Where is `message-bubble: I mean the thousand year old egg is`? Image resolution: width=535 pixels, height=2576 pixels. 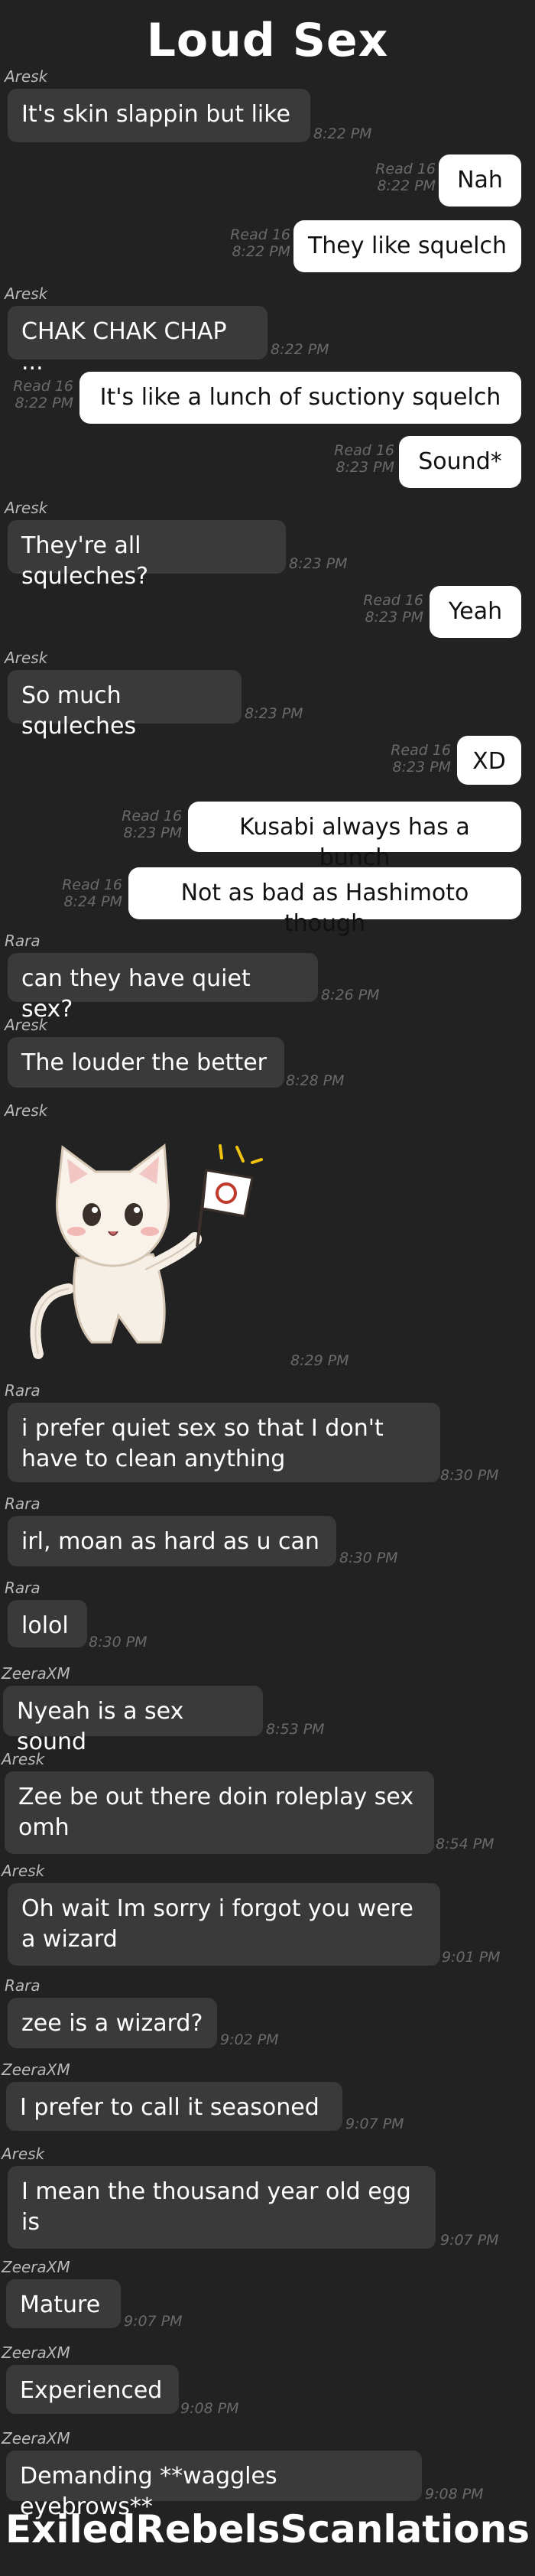
message-bubble: I mean the thousand year old egg is is located at coordinates (222, 2207).